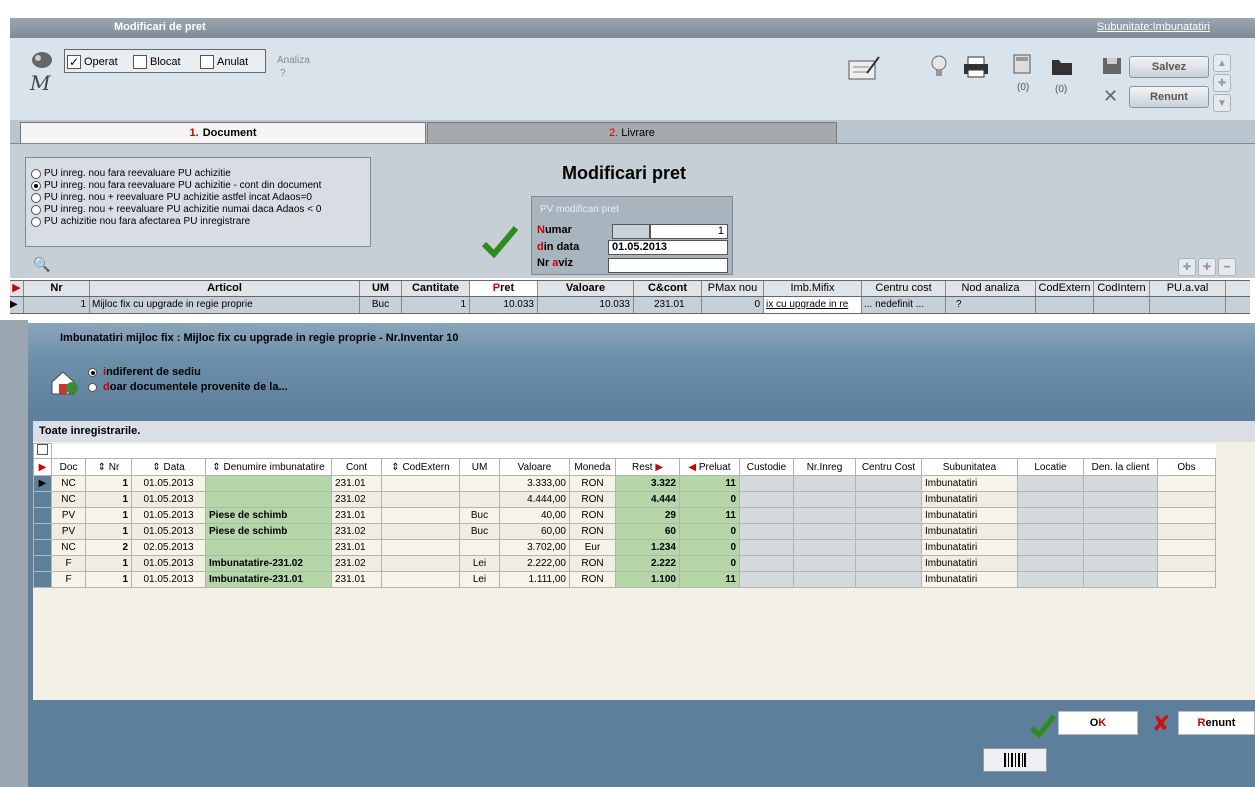 This screenshot has height=787, width=1255. I want to click on cell-articol: Mijloc fix cu upgrade in regie proprie, so click(225, 305).